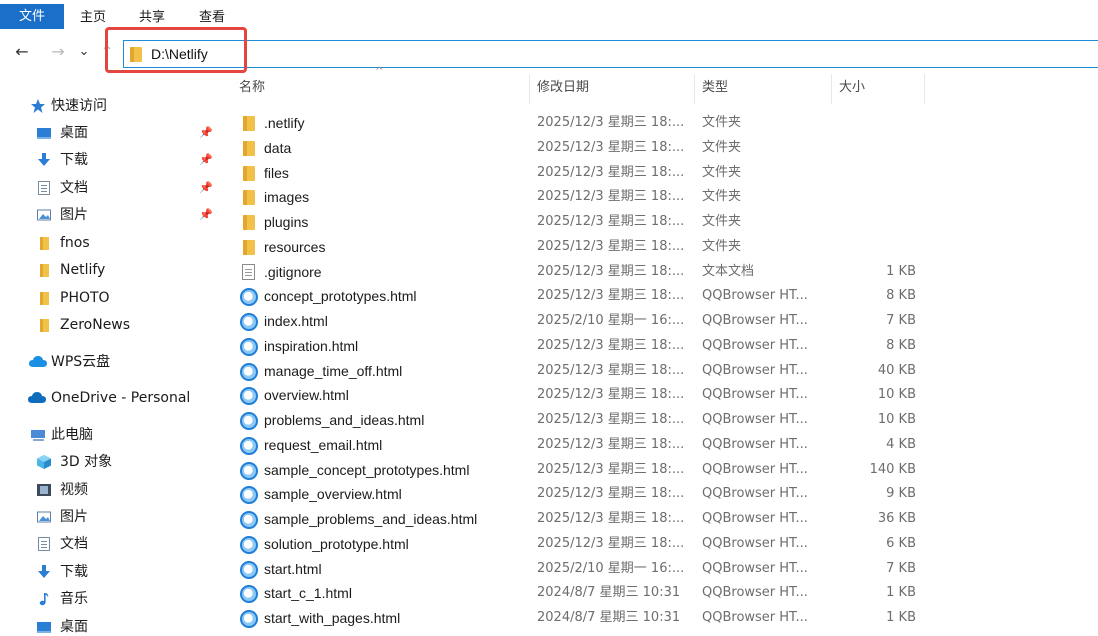 Image resolution: width=1098 pixels, height=636 pixels. Describe the element at coordinates (764, 89) in the screenshot. I see `column-header-type: 类型` at that location.